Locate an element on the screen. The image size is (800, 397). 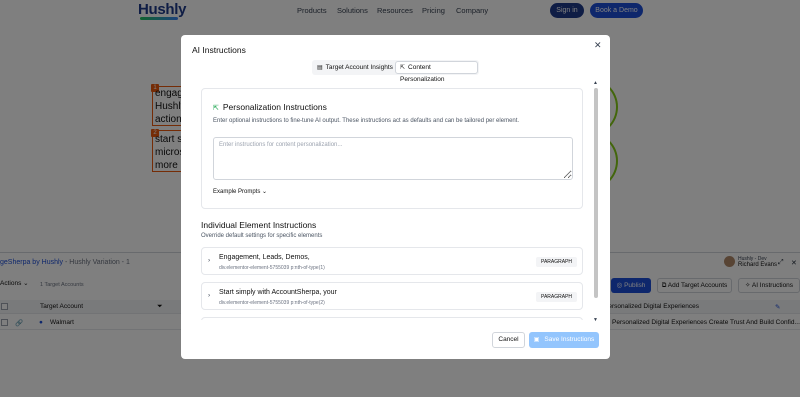
tab-content-personalization: ⇱ Content Personalization is located at coordinates (436, 72).